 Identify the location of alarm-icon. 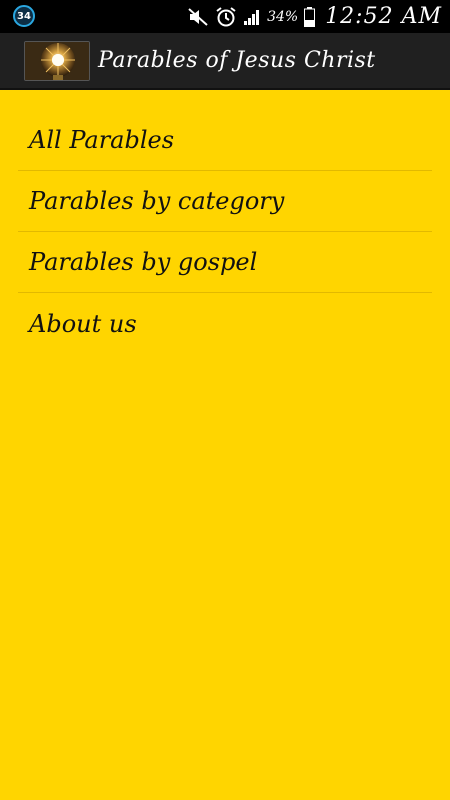
(226, 17).